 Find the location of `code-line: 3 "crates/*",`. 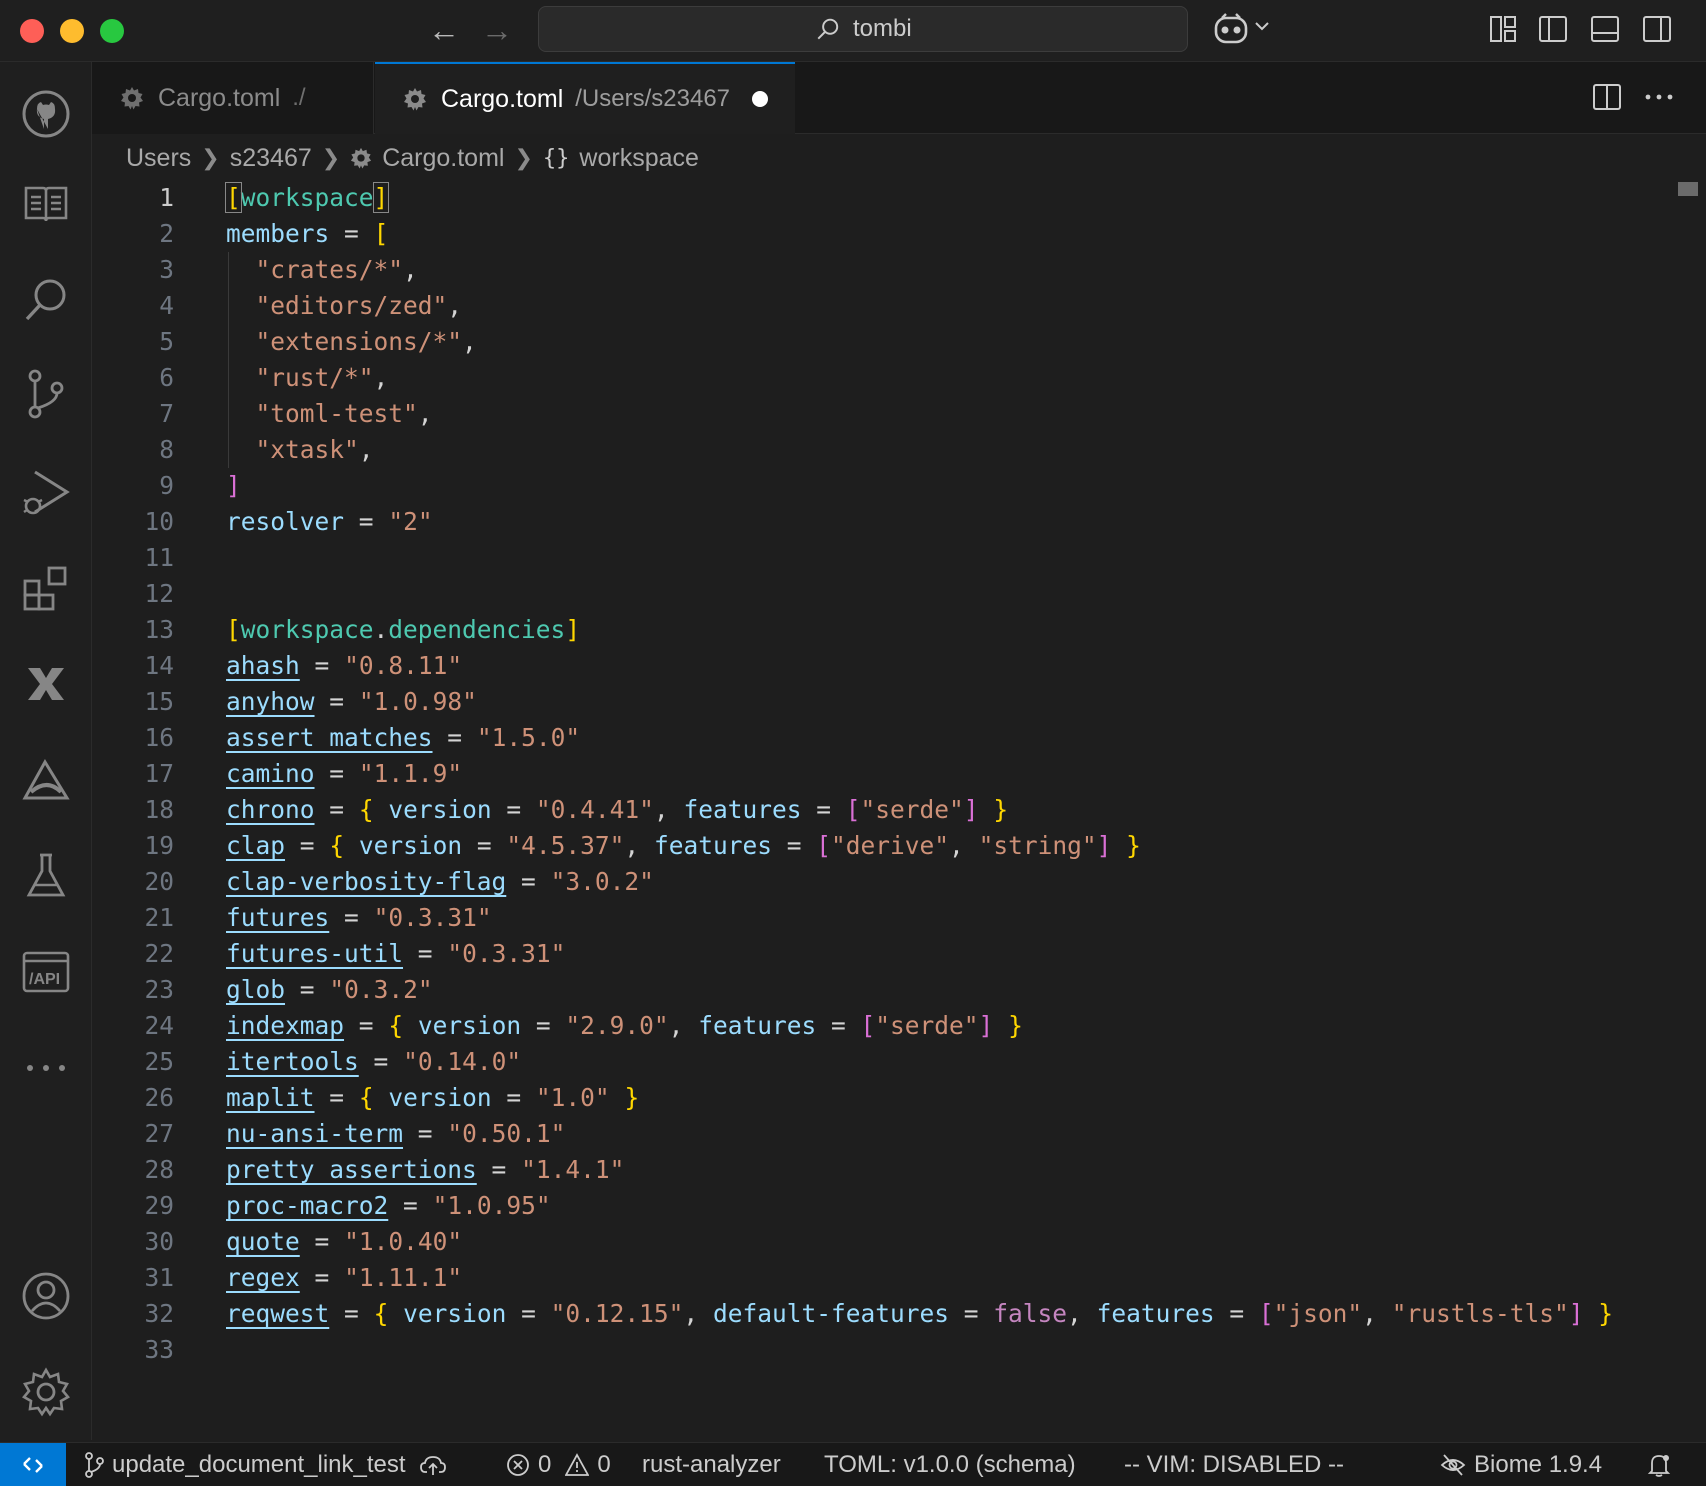

code-line: 3 "crates/*", is located at coordinates (887, 270).